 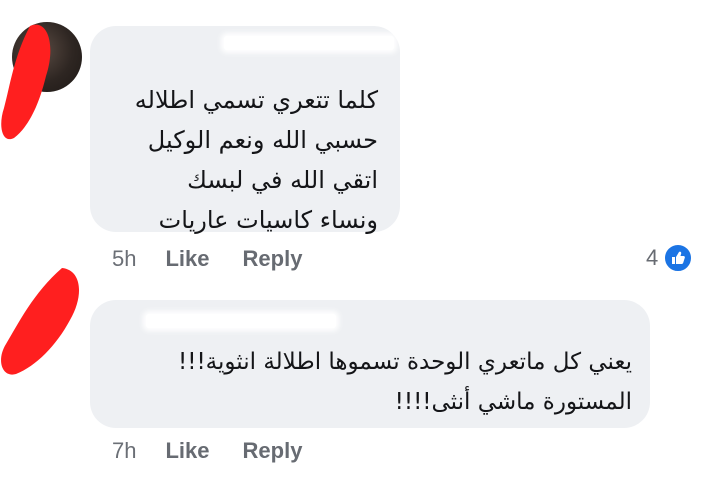 What do you see at coordinates (223, 259) in the screenshot?
I see `comment-actions: 5h Like Reply` at bounding box center [223, 259].